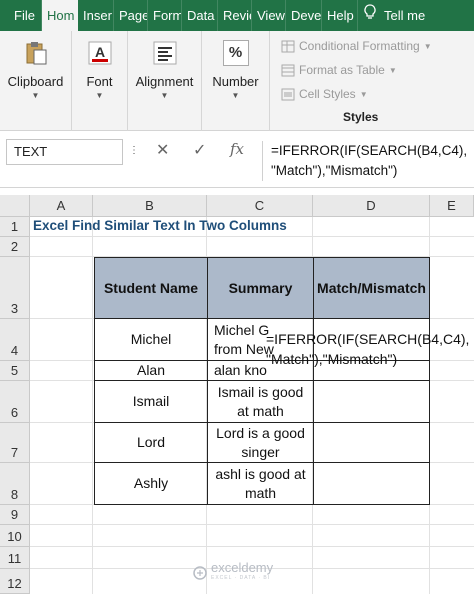 Image resolution: width=474 pixels, height=594 pixels. Describe the element at coordinates (370, 15) in the screenshot. I see `lightbulb-icon` at that location.